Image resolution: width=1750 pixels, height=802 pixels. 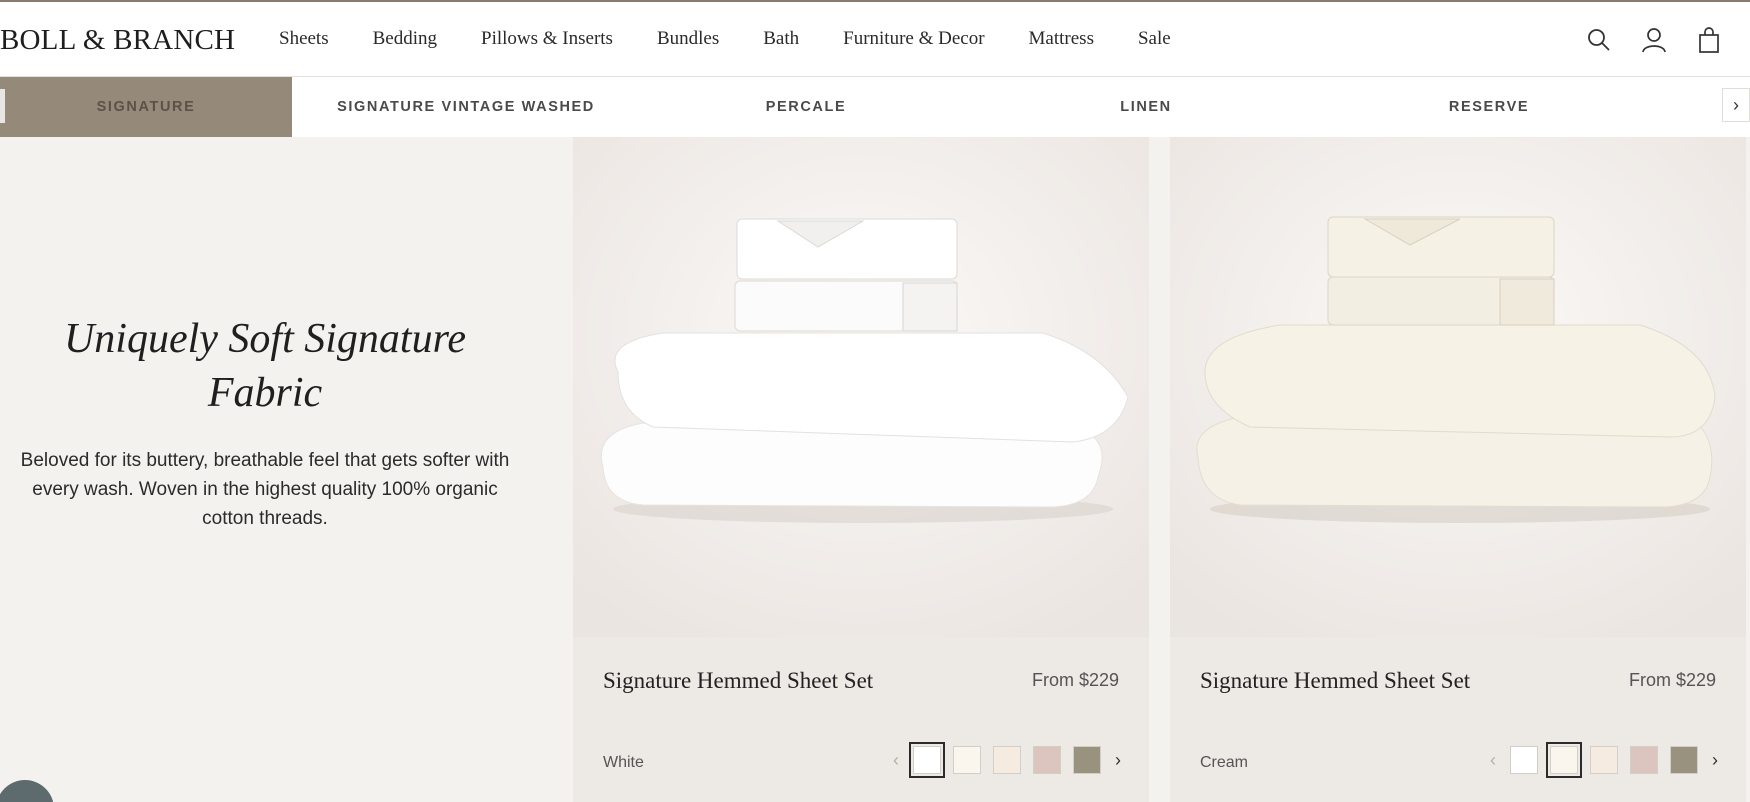 What do you see at coordinates (1489, 107) in the screenshot?
I see `tab-reserve: RESERVE` at bounding box center [1489, 107].